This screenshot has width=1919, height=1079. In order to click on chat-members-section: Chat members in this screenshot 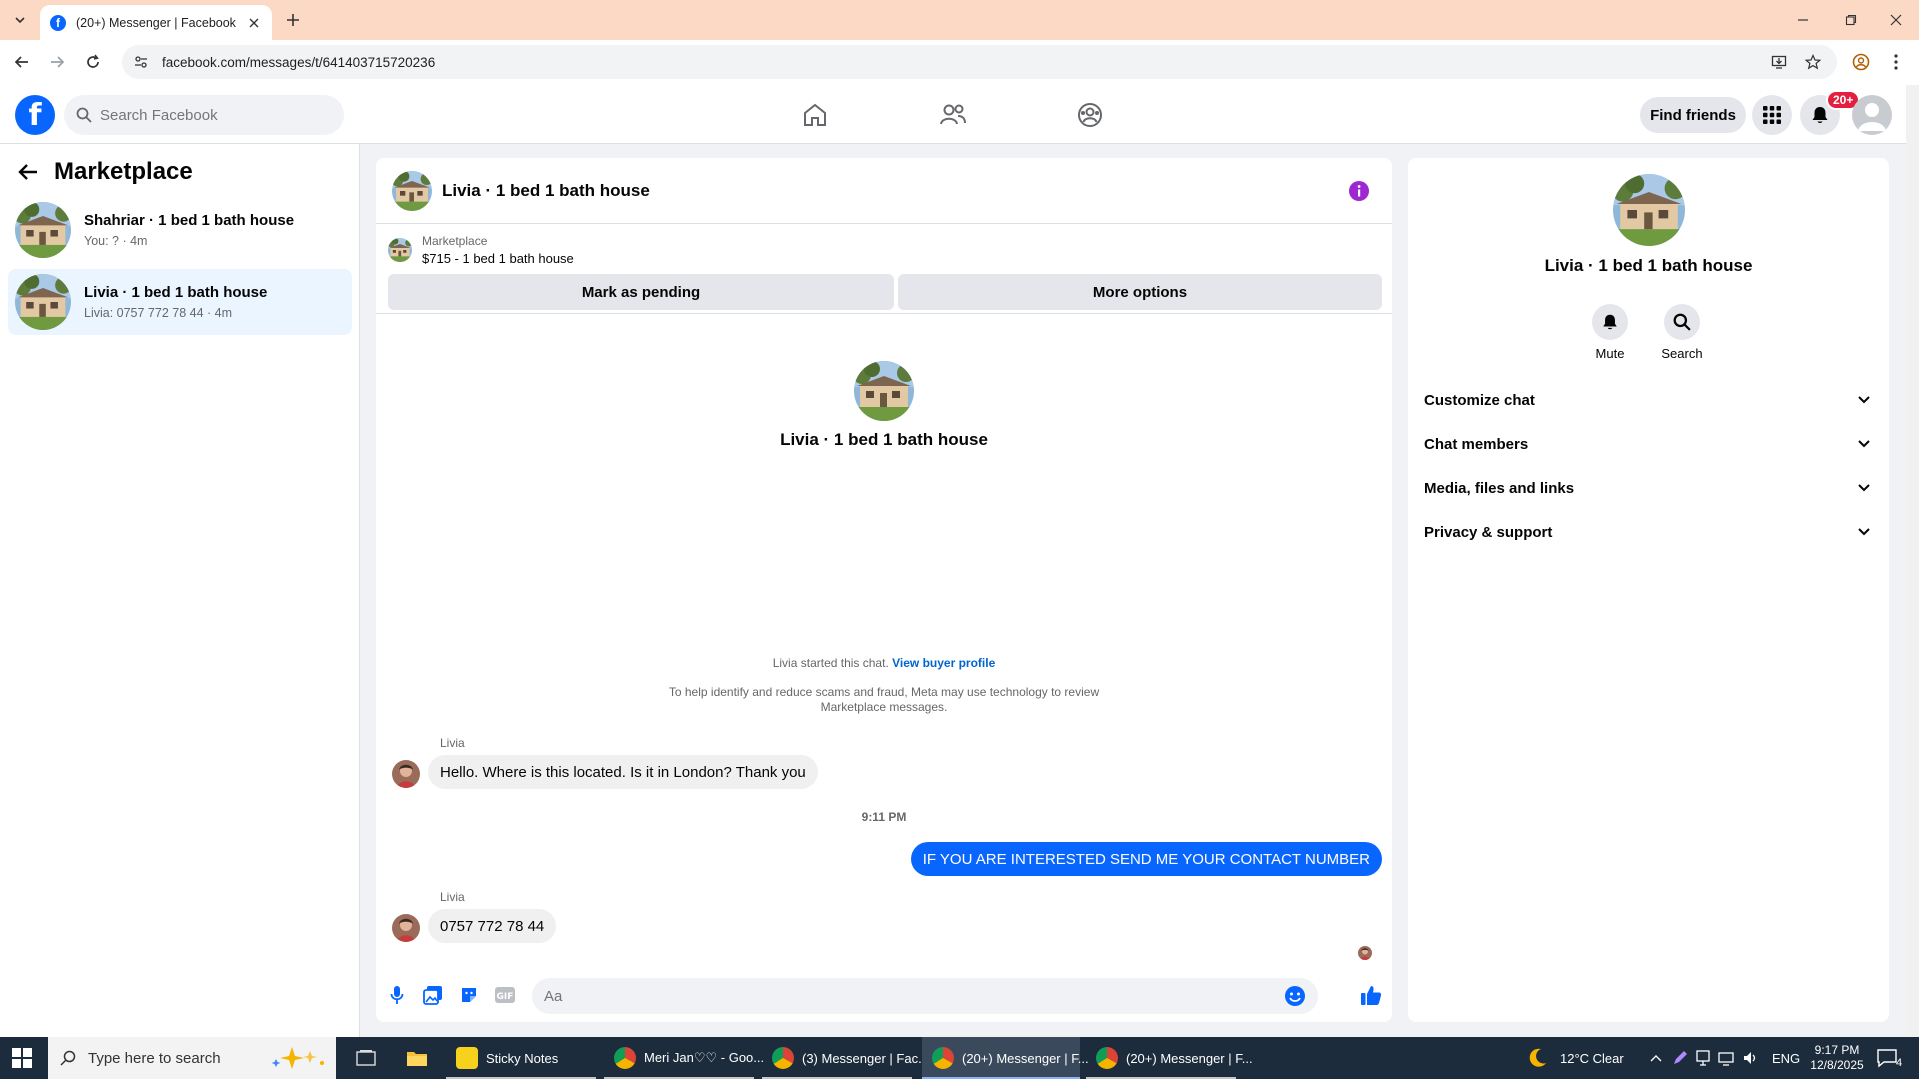, I will do `click(1649, 444)`.